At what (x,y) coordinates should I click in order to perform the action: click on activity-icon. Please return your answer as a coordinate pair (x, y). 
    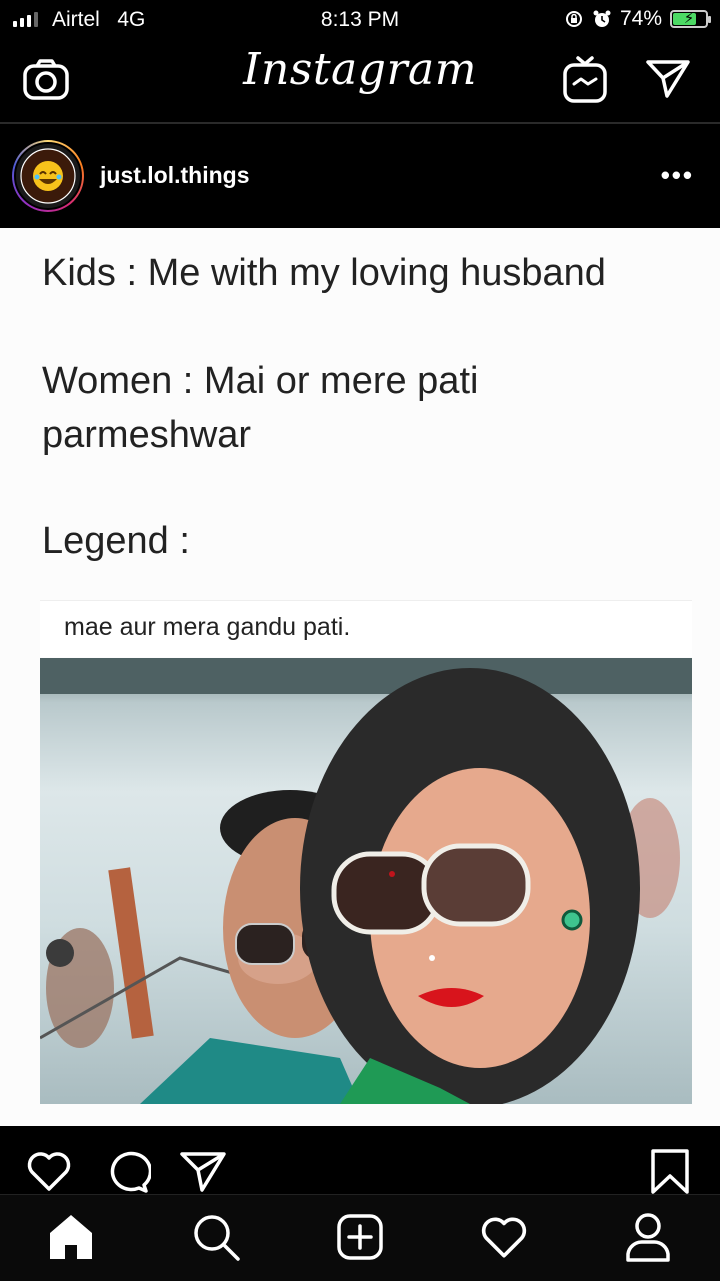
    Looking at the image, I should click on (504, 1237).